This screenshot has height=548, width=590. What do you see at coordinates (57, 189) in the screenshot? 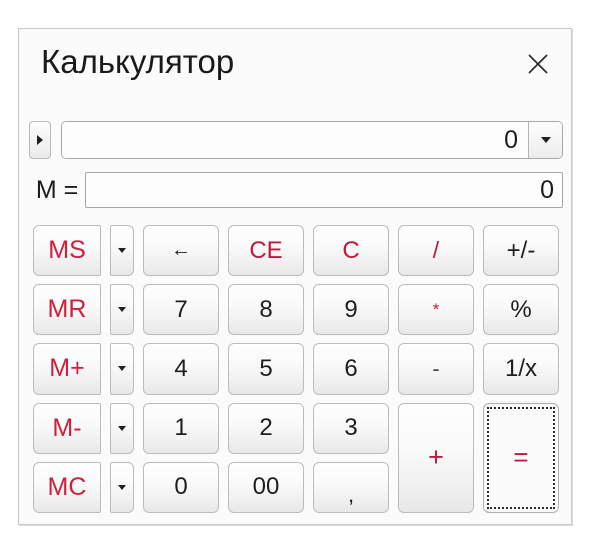
I see `memory-label: M =` at bounding box center [57, 189].